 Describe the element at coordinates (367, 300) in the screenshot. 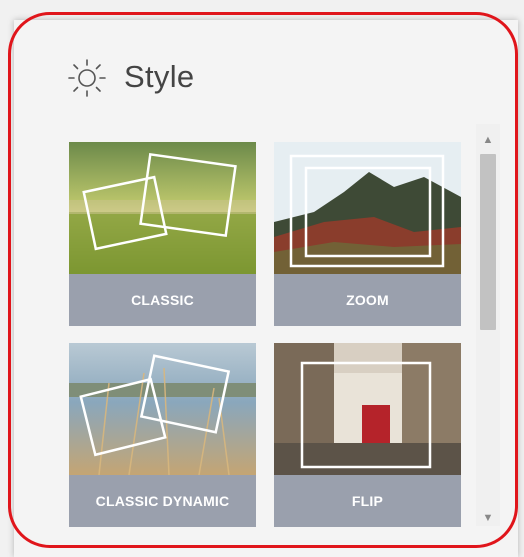

I see `style-label-zoom: ZOOM` at that location.